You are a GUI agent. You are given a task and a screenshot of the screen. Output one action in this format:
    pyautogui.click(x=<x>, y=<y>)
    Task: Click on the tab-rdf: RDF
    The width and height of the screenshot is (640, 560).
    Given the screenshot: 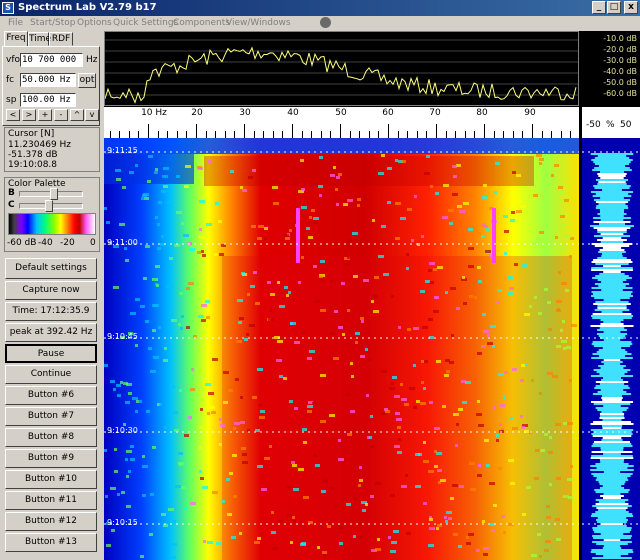 What is the action you would take?
    pyautogui.click(x=61, y=39)
    